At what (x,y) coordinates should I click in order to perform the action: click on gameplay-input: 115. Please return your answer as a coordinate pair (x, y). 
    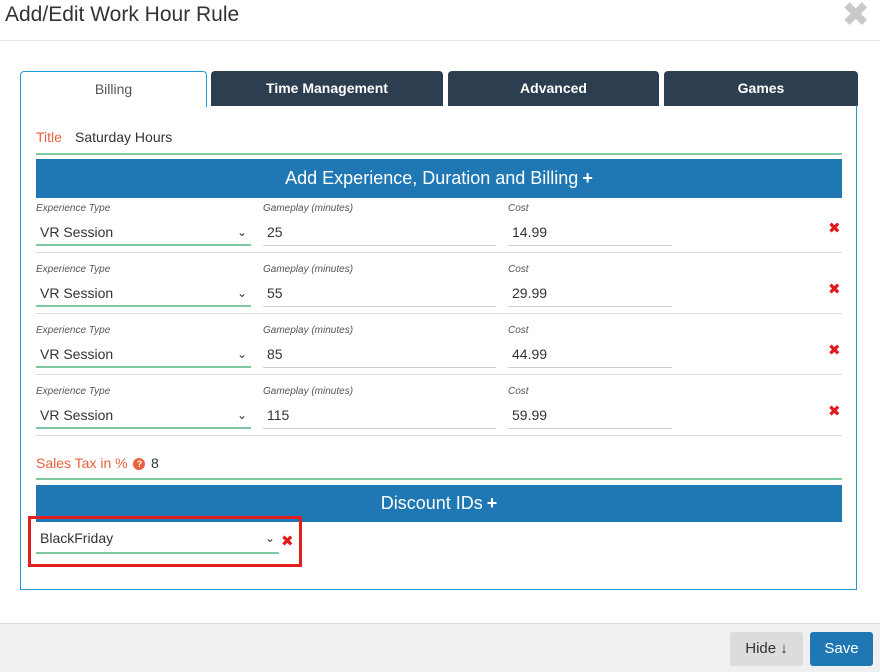
    Looking at the image, I should click on (379, 415).